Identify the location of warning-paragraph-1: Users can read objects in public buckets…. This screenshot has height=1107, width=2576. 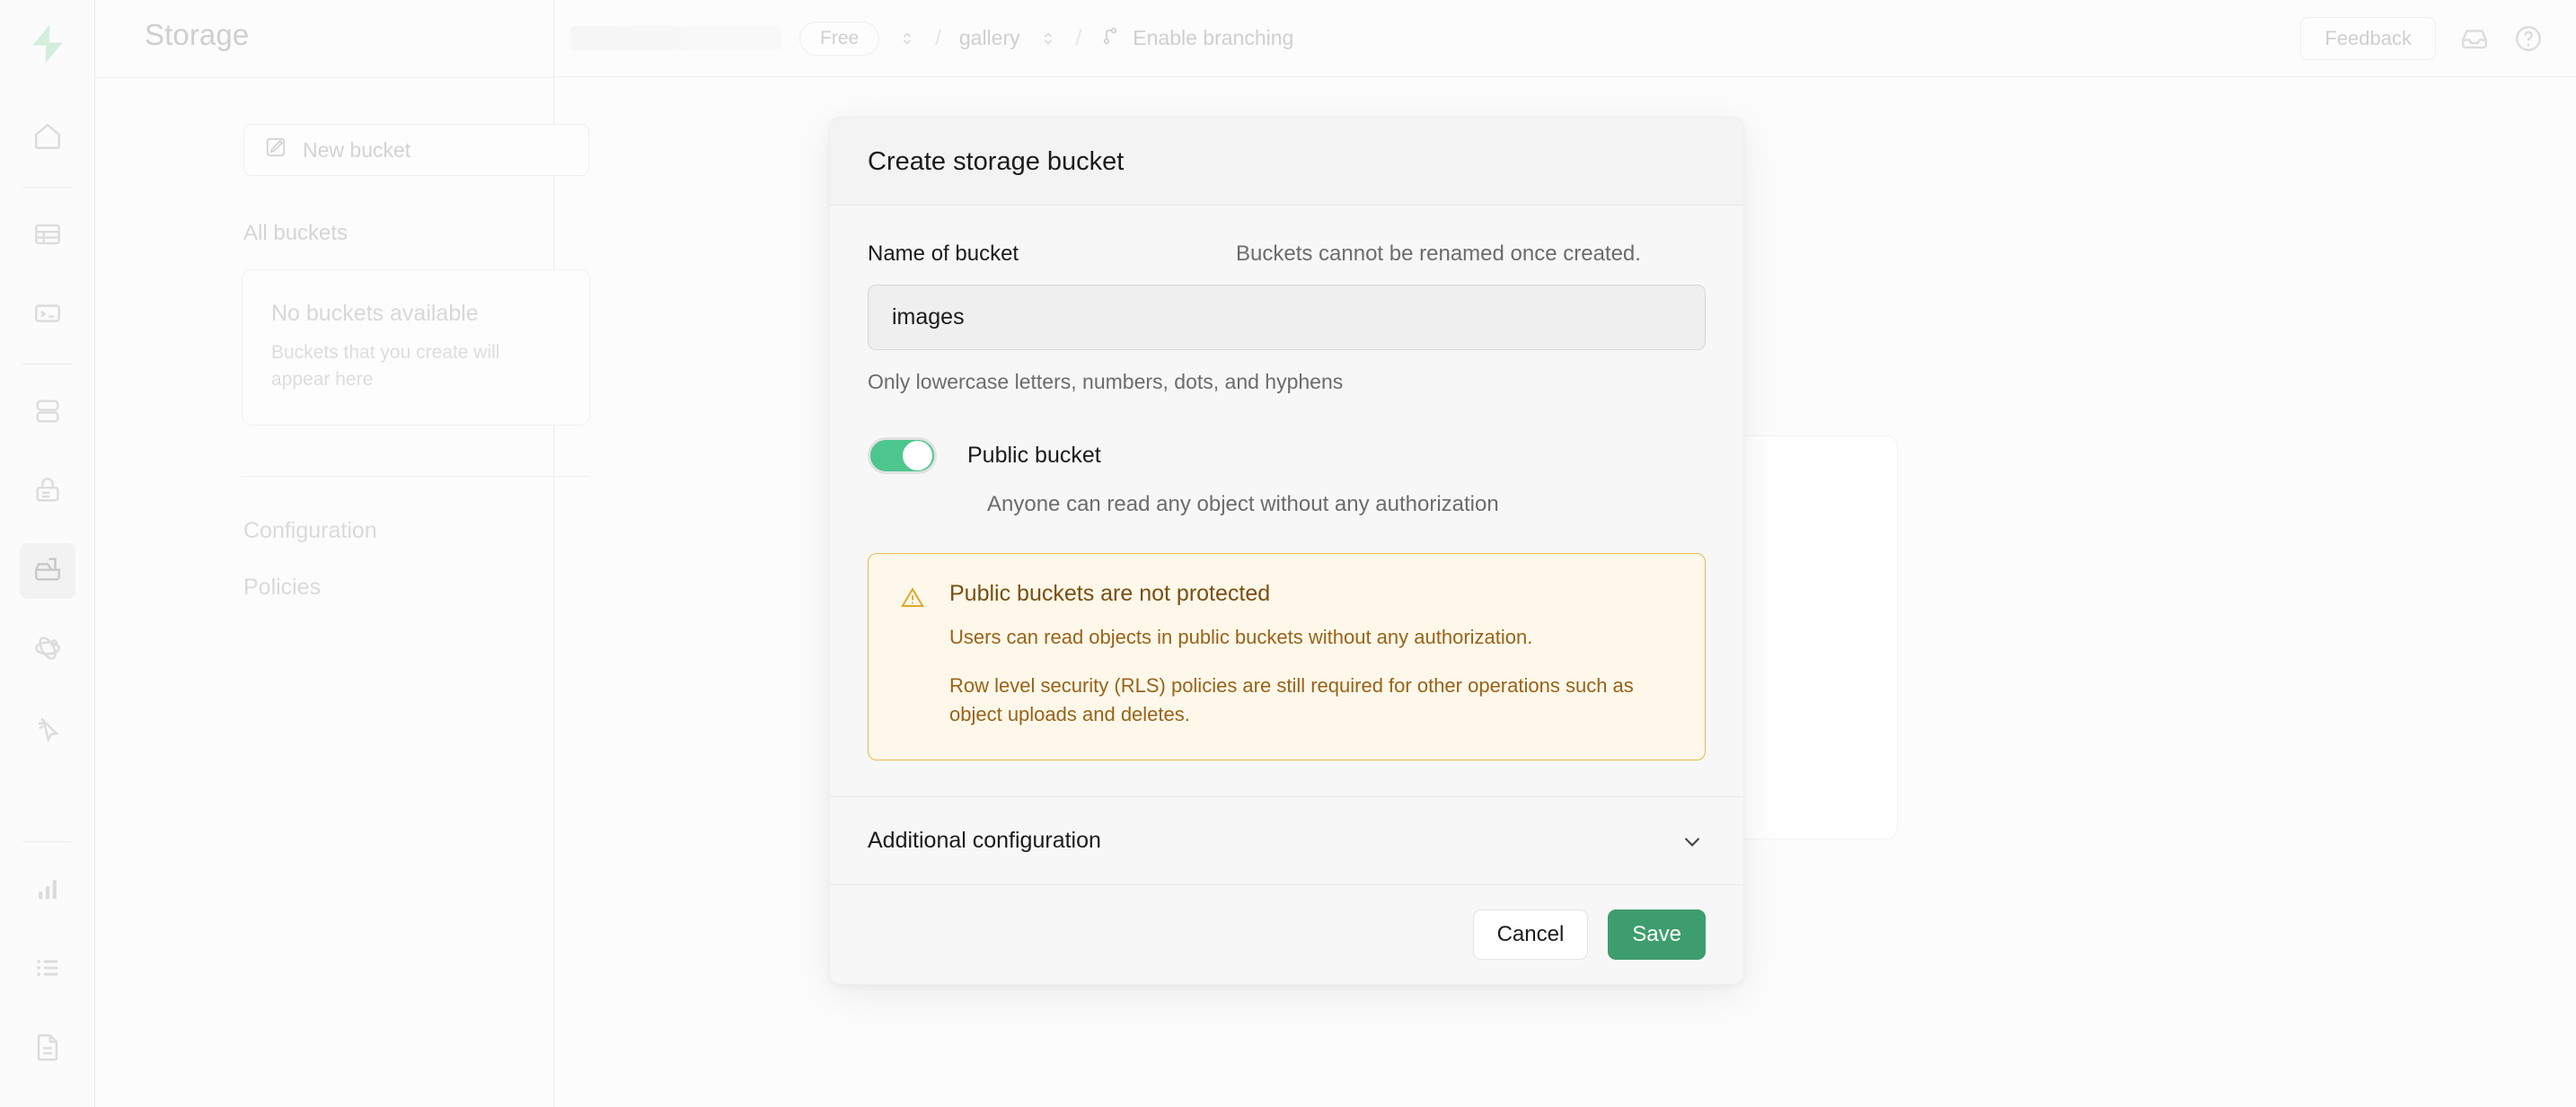
(1241, 637).